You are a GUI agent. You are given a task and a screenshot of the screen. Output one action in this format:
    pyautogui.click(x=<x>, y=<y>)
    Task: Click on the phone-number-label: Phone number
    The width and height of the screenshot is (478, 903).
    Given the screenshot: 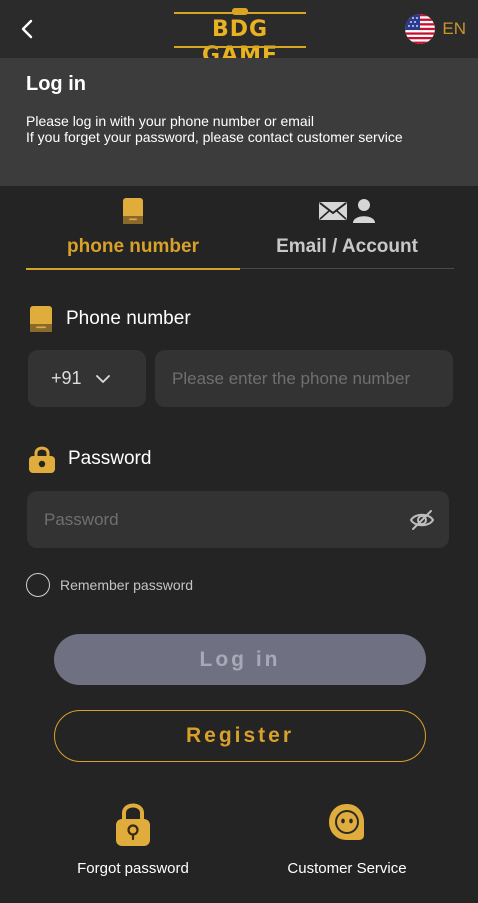 What is the action you would take?
    pyautogui.click(x=128, y=318)
    